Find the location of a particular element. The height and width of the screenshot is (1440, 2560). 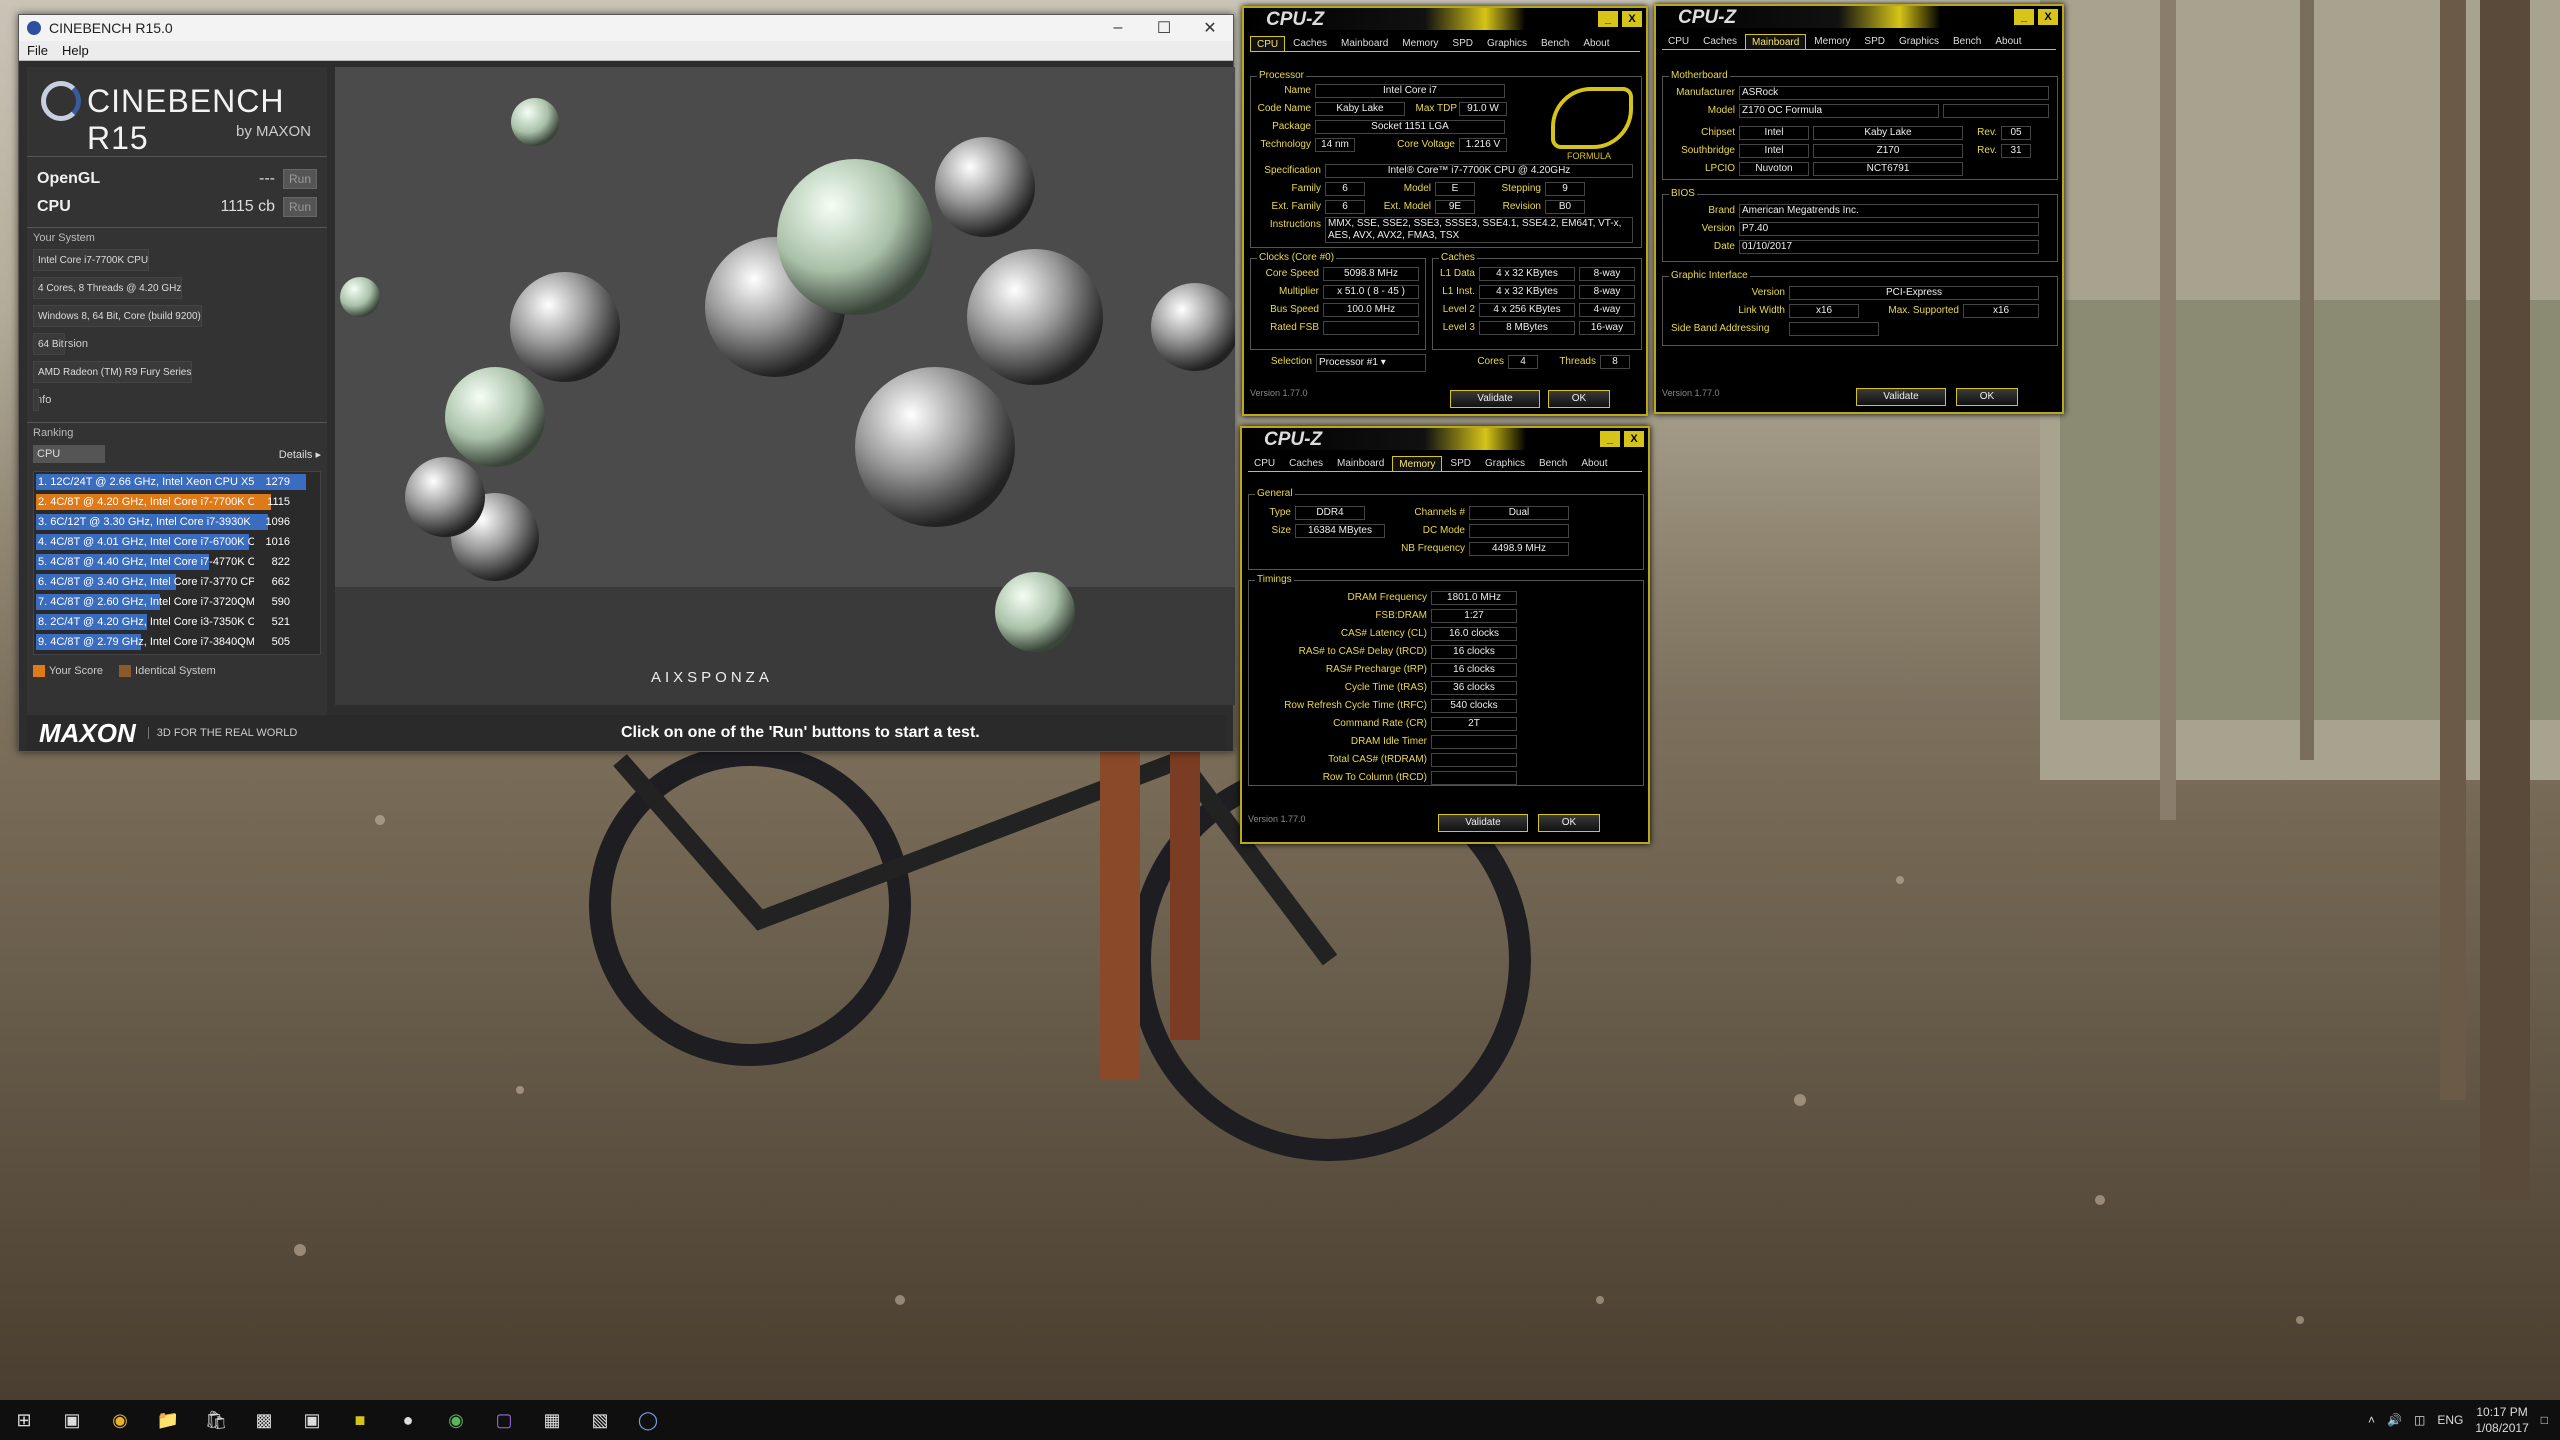

cinebench-taskbar-icon: ◯ is located at coordinates (648, 1420).